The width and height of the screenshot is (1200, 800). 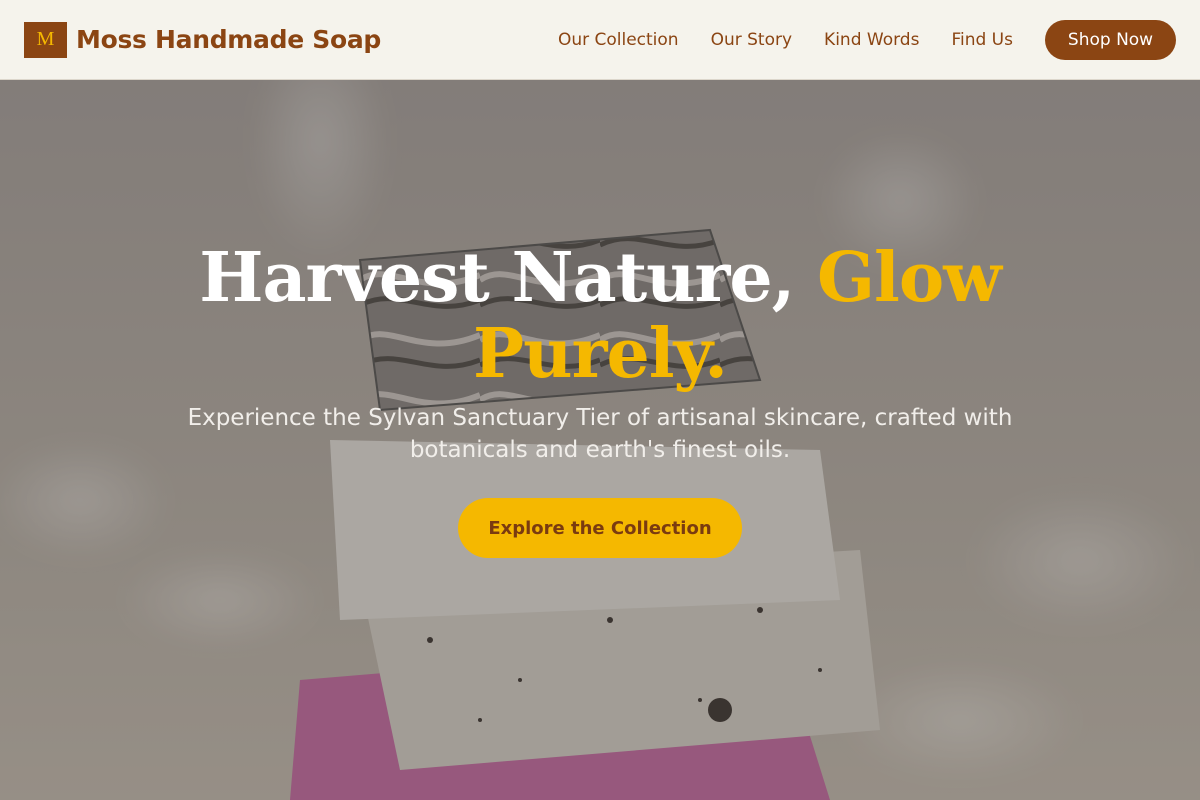 What do you see at coordinates (228, 39) in the screenshot?
I see `brand-name: Moss Handmade Soap` at bounding box center [228, 39].